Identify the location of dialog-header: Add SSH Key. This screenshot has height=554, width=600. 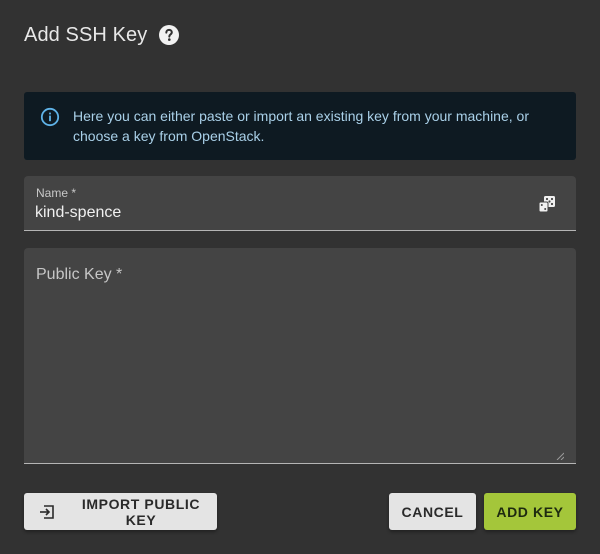
(102, 35).